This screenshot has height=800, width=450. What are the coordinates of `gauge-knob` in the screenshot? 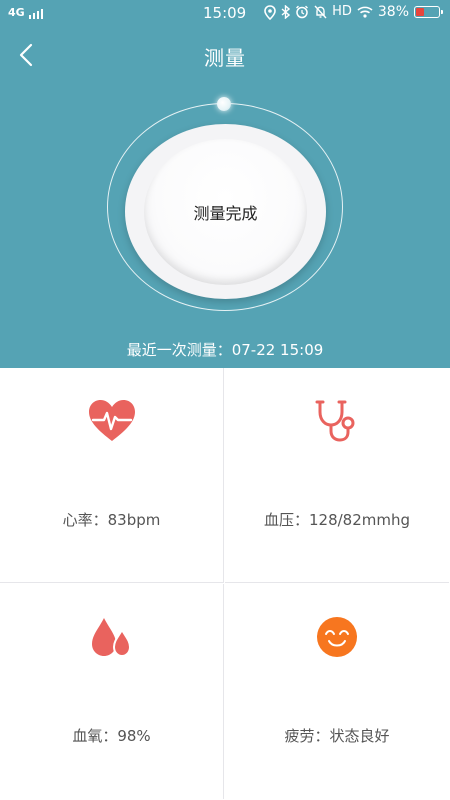 It's located at (224, 104).